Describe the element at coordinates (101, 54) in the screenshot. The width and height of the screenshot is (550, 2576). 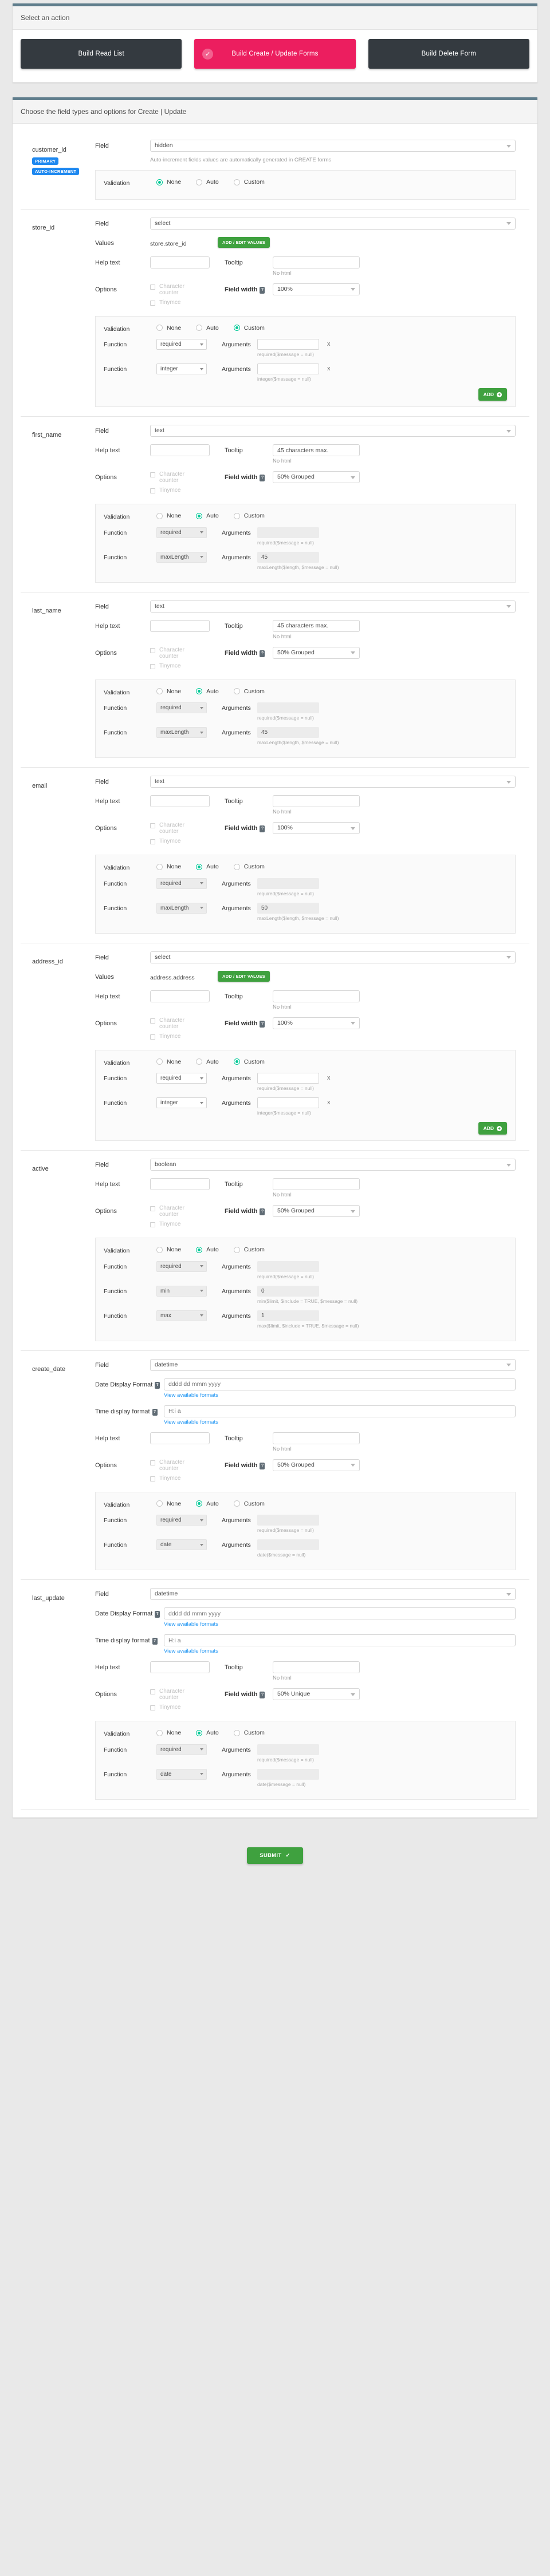
I see `action-button-0: Build Read List` at that location.